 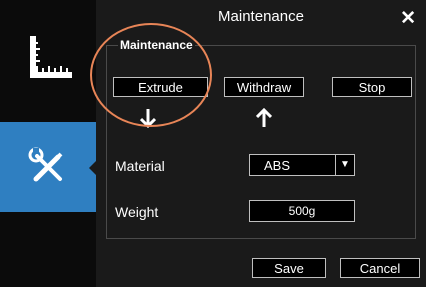 I want to click on ruler-icon, so click(x=51, y=57).